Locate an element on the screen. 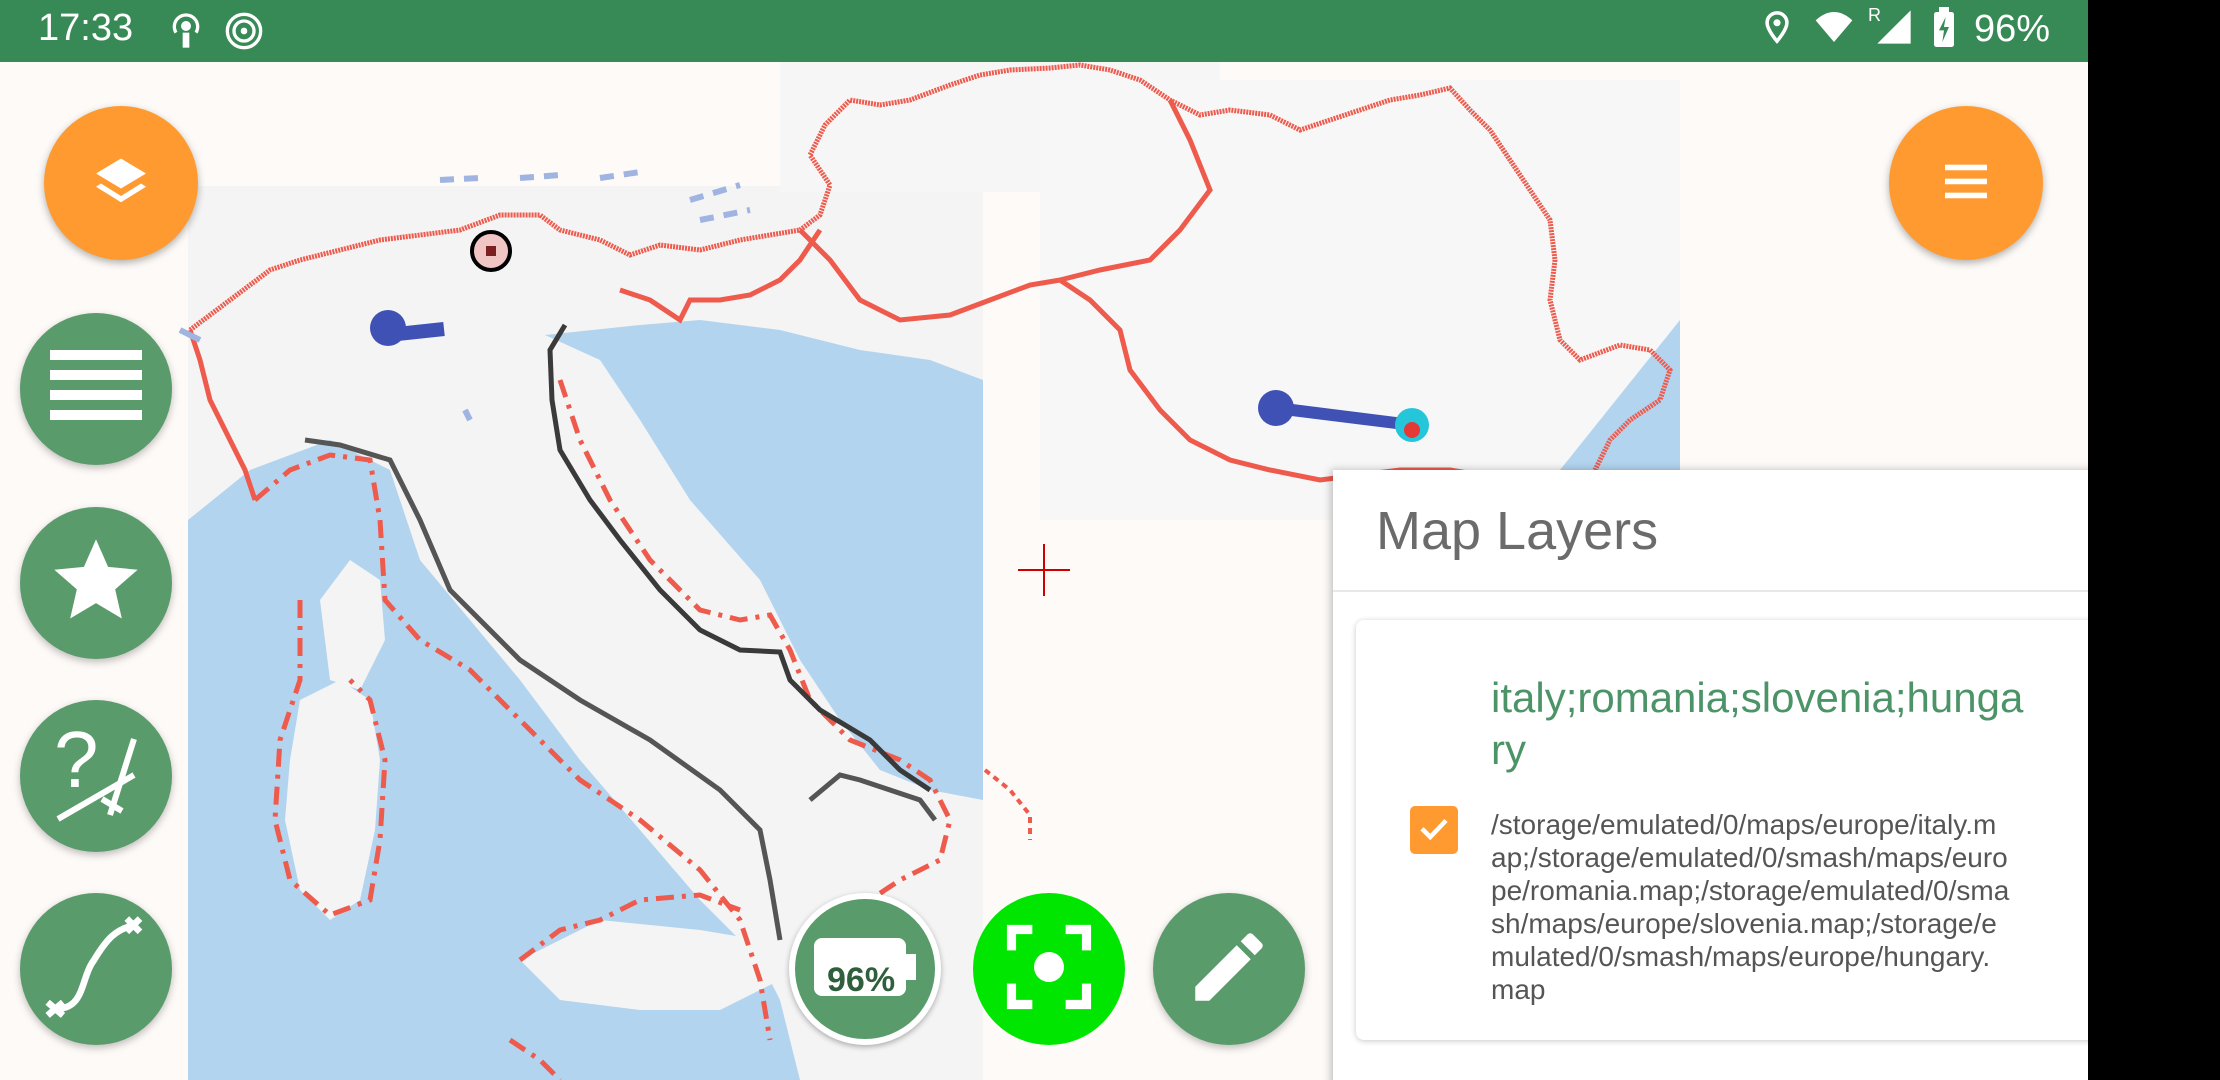  layer-more-options-button is located at coordinates (2087, 836).